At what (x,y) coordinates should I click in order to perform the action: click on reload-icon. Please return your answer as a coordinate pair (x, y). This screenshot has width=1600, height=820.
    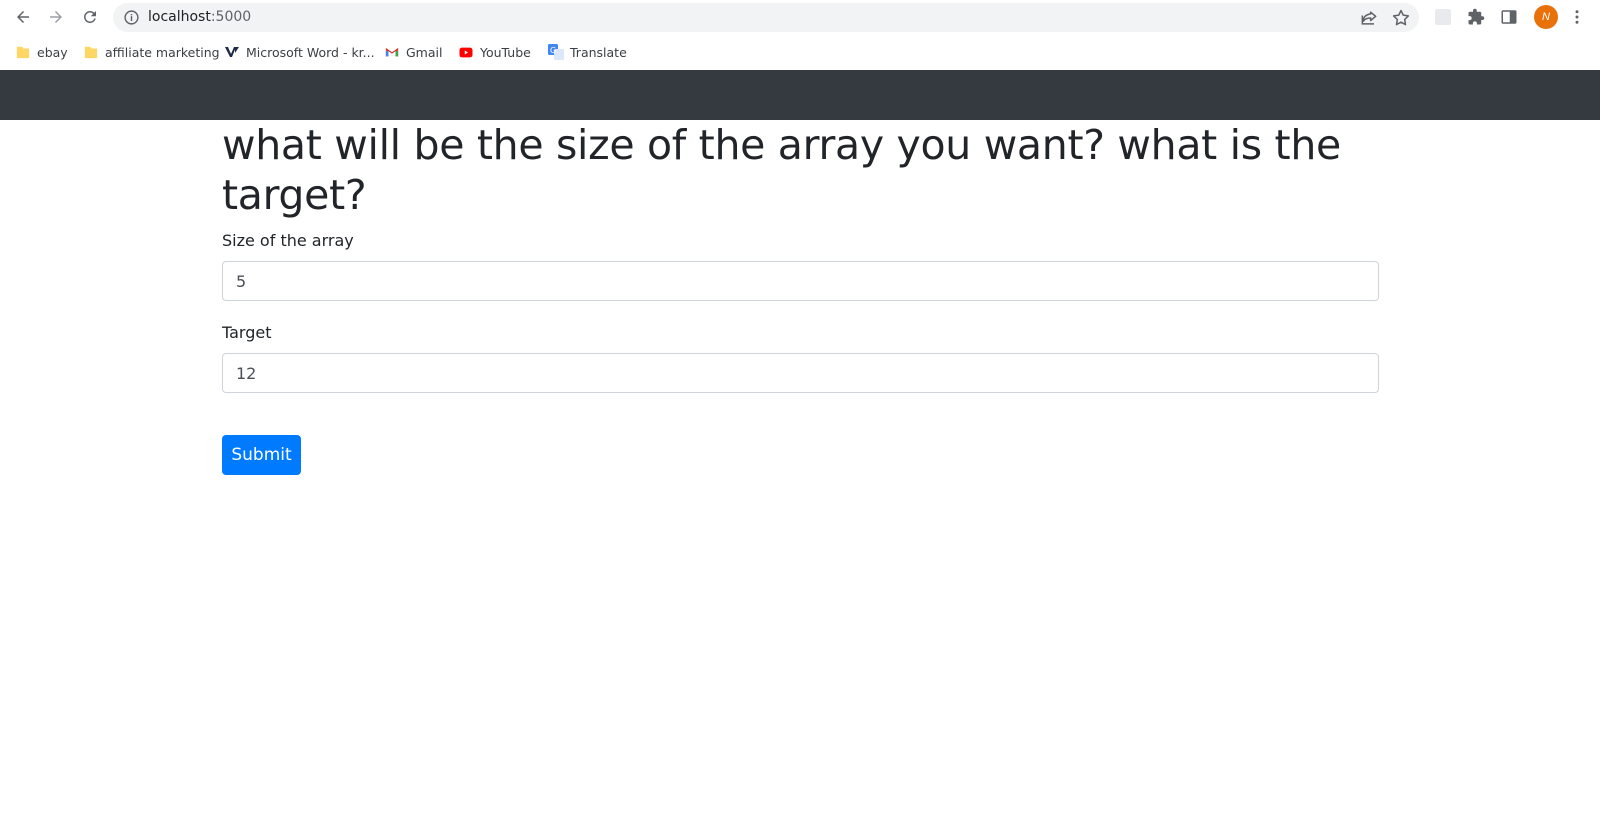
    Looking at the image, I should click on (90, 17).